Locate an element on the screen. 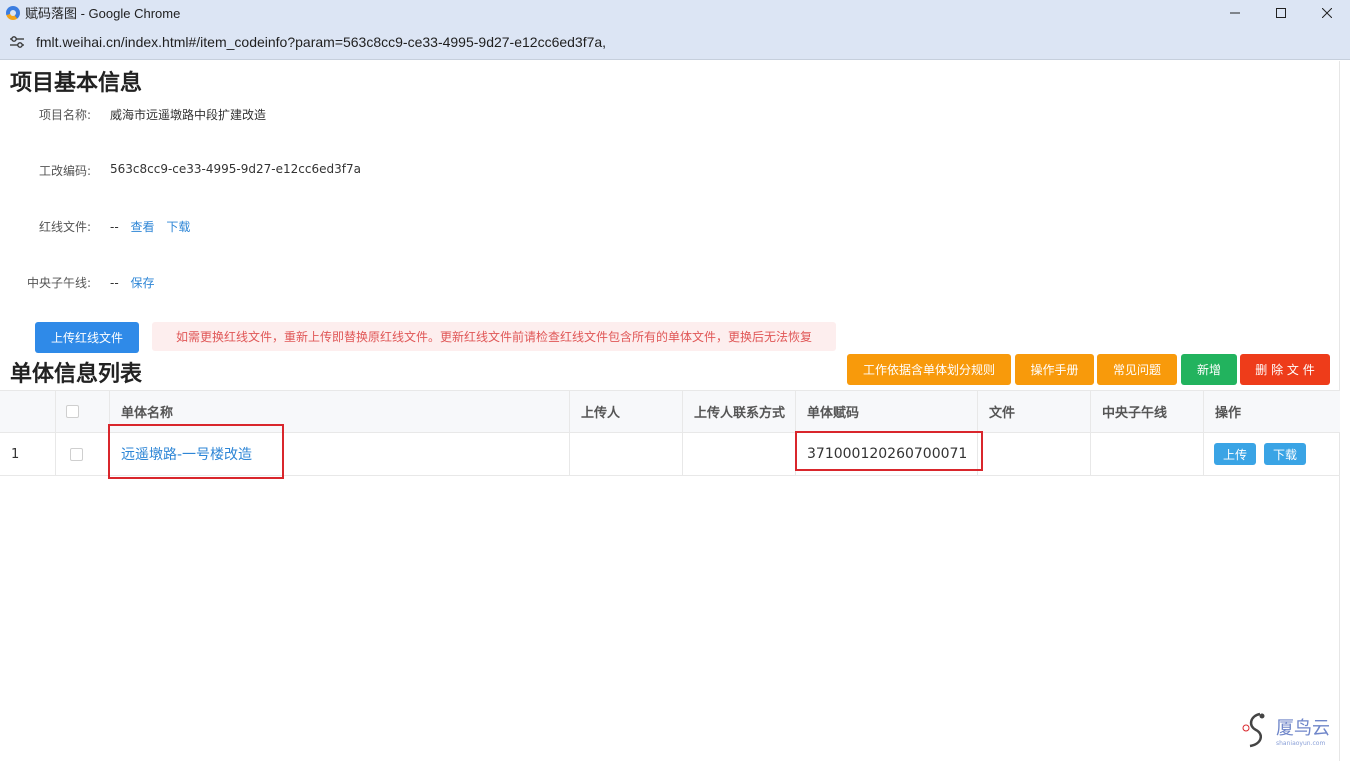 This screenshot has height=761, width=1350. site-info-button is located at coordinates (17, 42).